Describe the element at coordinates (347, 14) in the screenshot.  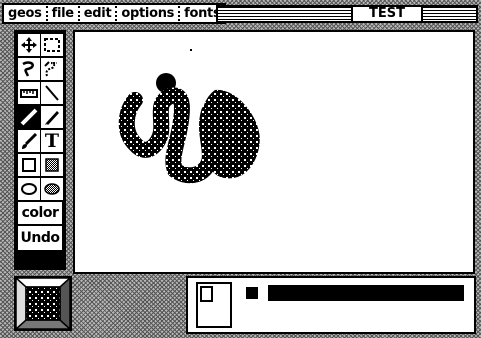
I see `window-title-bar: TEST` at that location.